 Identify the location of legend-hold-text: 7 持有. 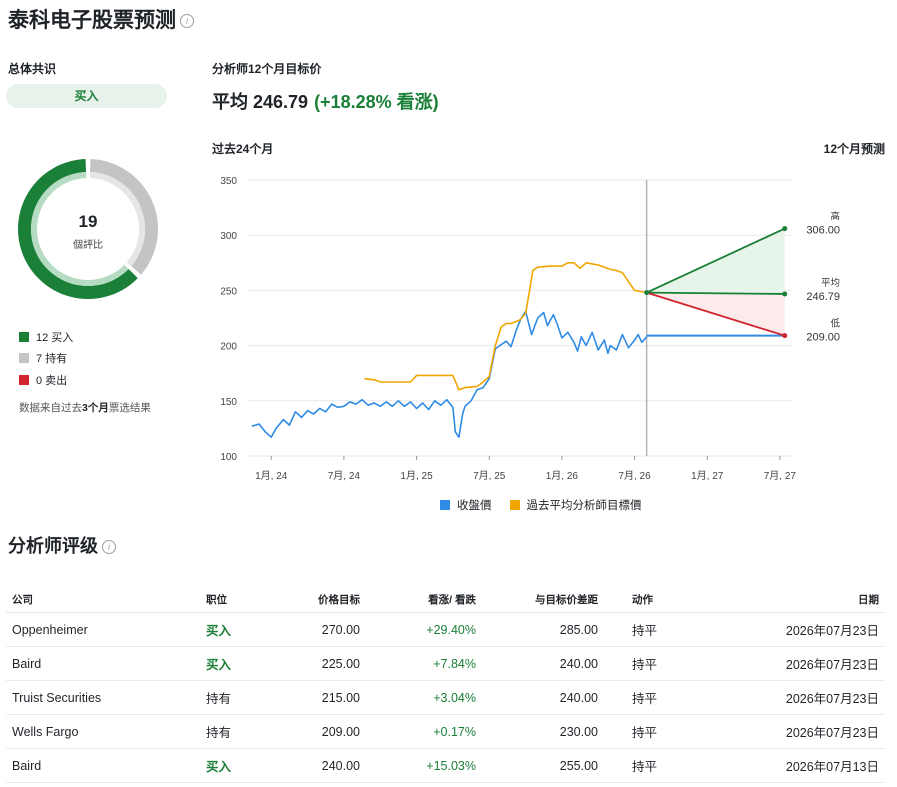
(52, 359).